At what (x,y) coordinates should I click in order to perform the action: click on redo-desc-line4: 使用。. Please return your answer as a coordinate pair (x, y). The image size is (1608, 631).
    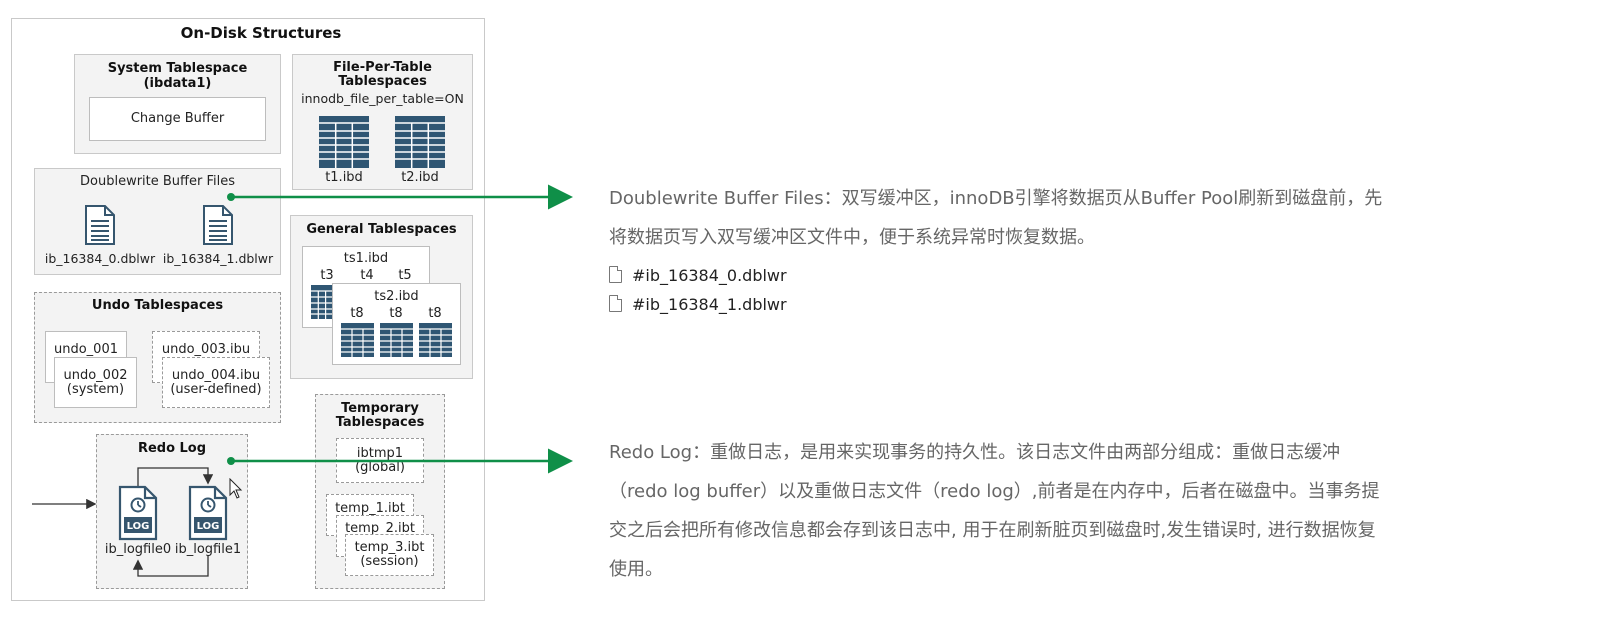
    Looking at the image, I should click on (636, 569).